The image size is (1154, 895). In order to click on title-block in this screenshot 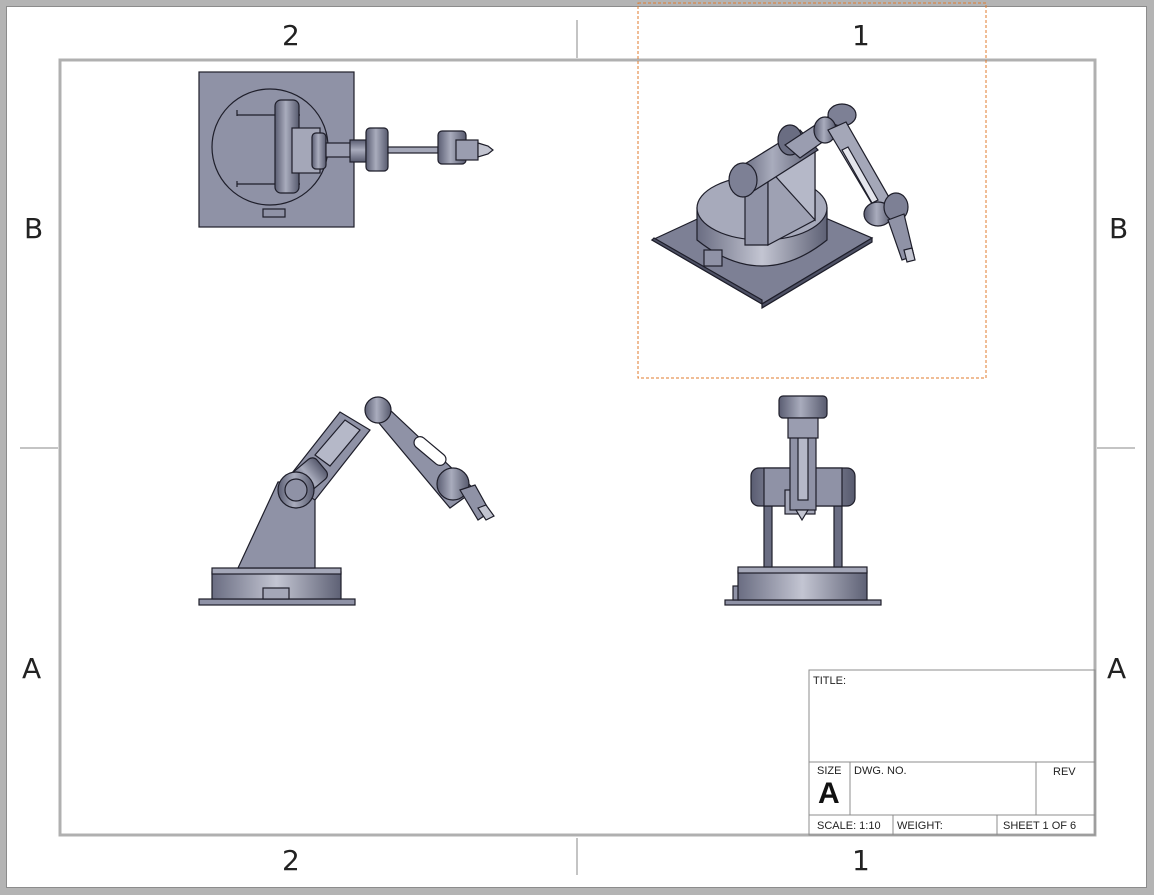, I will do `click(952, 752)`.